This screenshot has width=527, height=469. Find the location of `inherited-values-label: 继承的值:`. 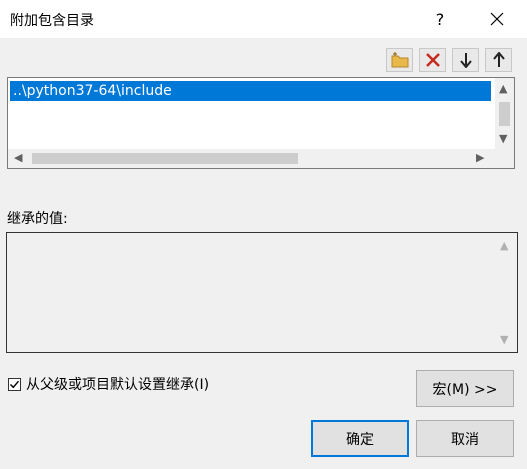

inherited-values-label: 继承的值: is located at coordinates (37, 219).